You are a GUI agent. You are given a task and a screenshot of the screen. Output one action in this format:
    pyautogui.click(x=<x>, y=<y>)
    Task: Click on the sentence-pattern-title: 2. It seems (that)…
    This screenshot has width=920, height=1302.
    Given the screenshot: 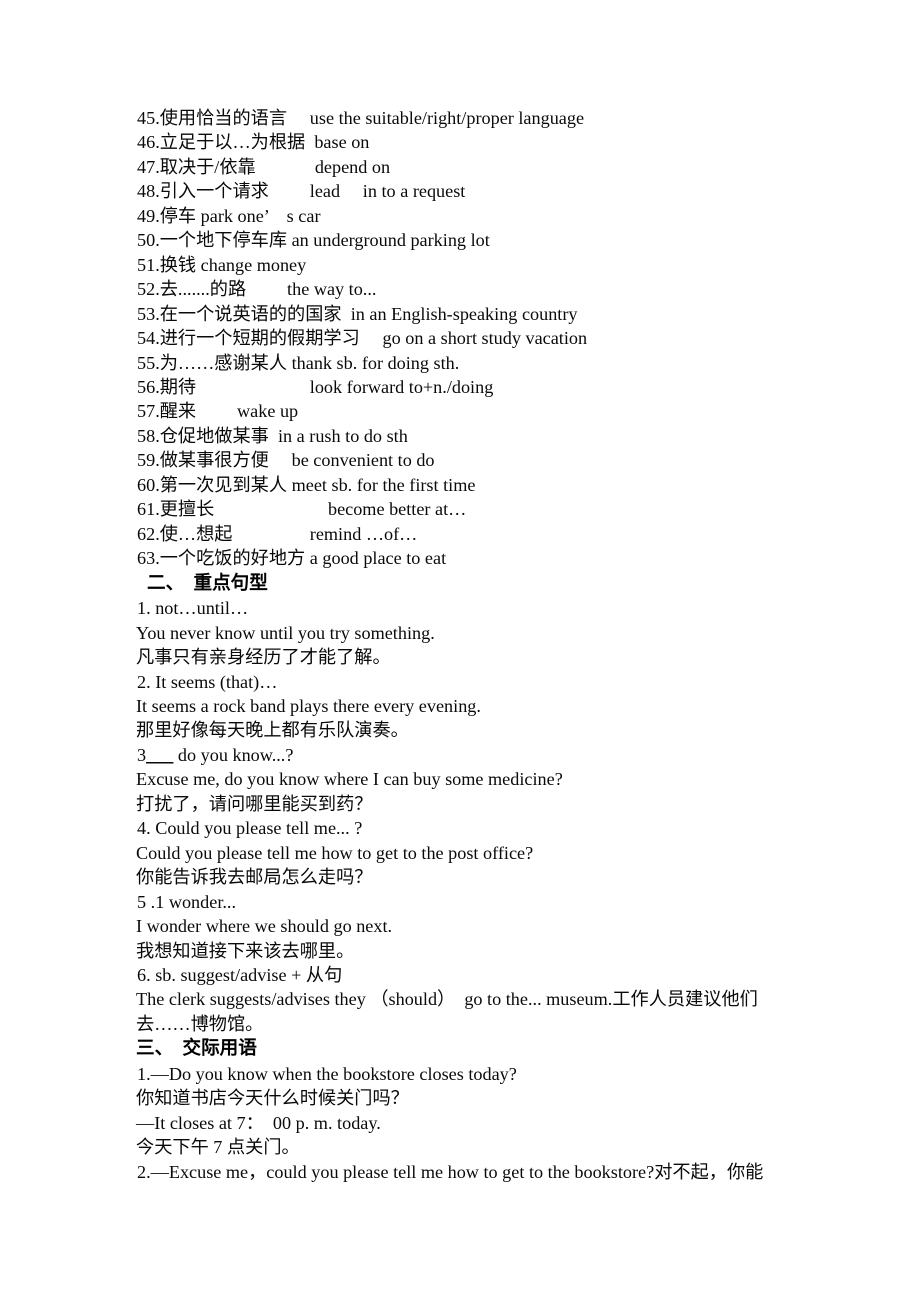 What is the action you would take?
    pyautogui.click(x=207, y=681)
    